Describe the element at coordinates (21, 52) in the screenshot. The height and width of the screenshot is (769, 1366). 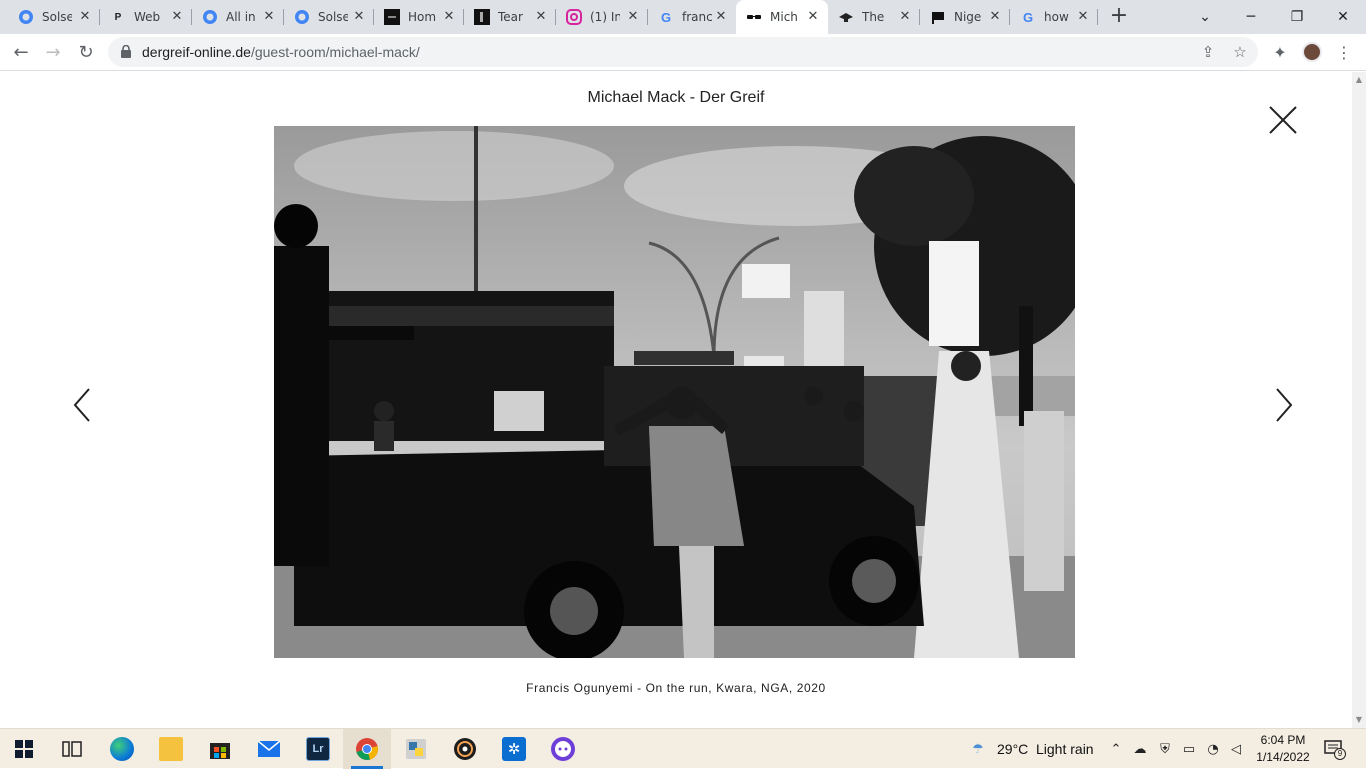
I see `back-icon: ←` at that location.